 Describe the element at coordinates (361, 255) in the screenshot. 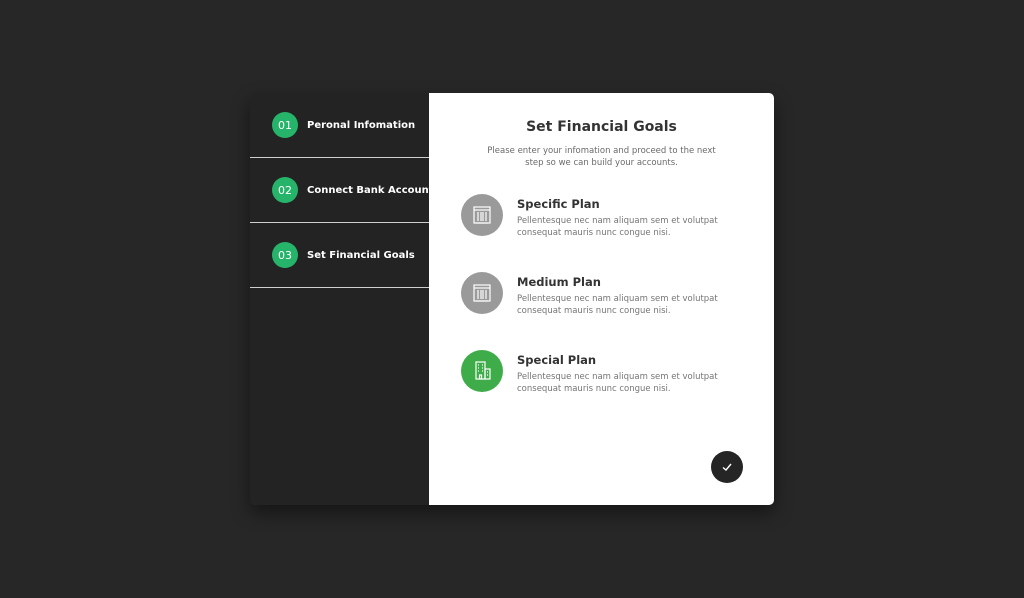

I see `step-label: Set Financial Goals` at that location.